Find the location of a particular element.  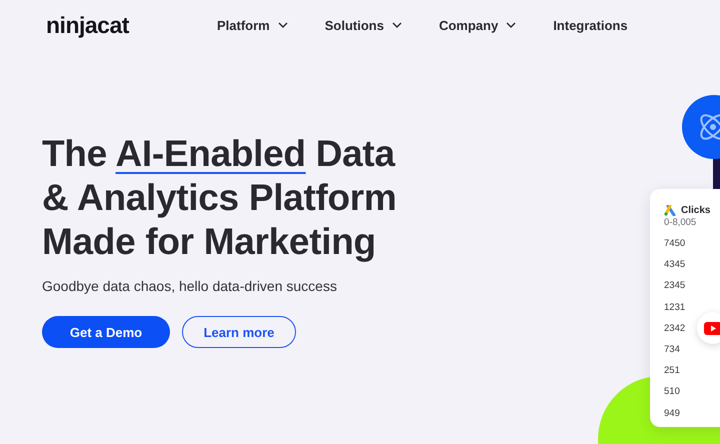

nav-link: Platform is located at coordinates (252, 25).